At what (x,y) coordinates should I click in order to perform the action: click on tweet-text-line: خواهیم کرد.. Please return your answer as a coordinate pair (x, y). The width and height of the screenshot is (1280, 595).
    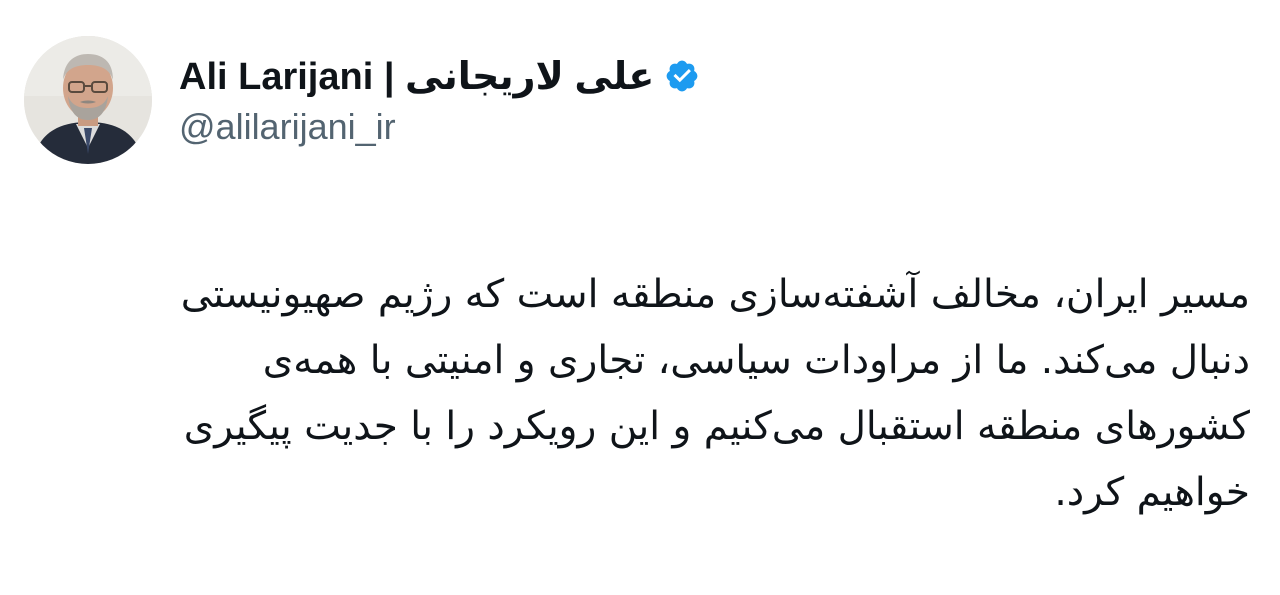
    Looking at the image, I should click on (1152, 492).